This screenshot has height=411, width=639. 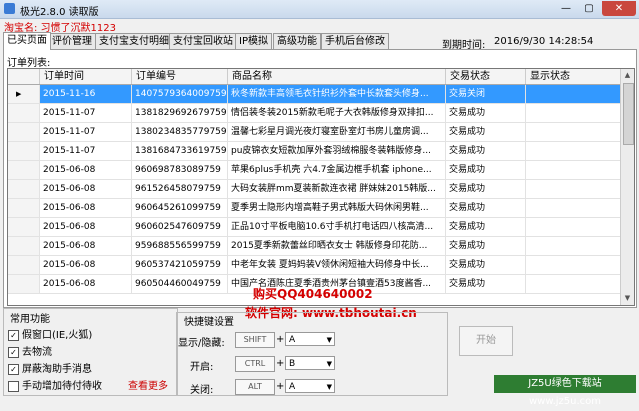 What do you see at coordinates (486, 76) in the screenshot?
I see `col-trade-status: 交易状态` at bounding box center [486, 76].